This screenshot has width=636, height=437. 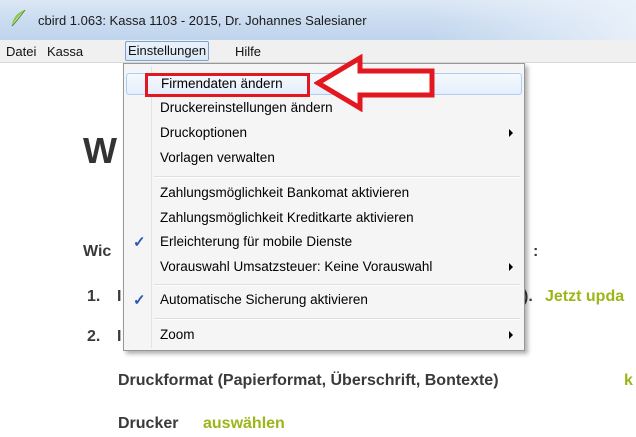 What do you see at coordinates (217, 157) in the screenshot?
I see `menu-item-label: Vorlagen verwalten` at bounding box center [217, 157].